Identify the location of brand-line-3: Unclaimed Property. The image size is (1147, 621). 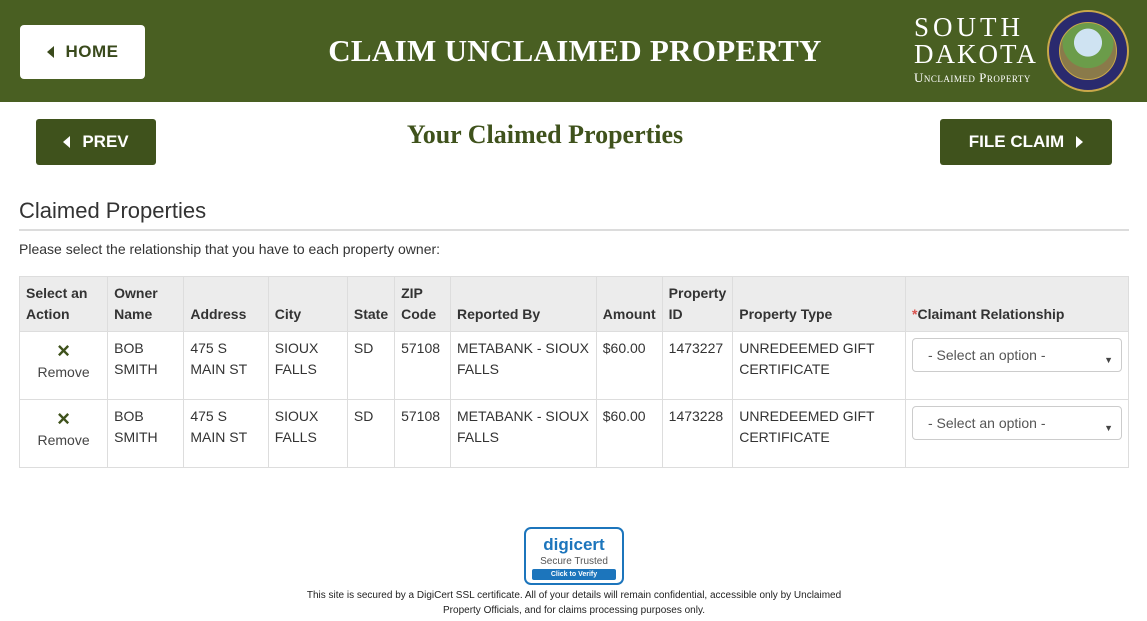
(972, 77).